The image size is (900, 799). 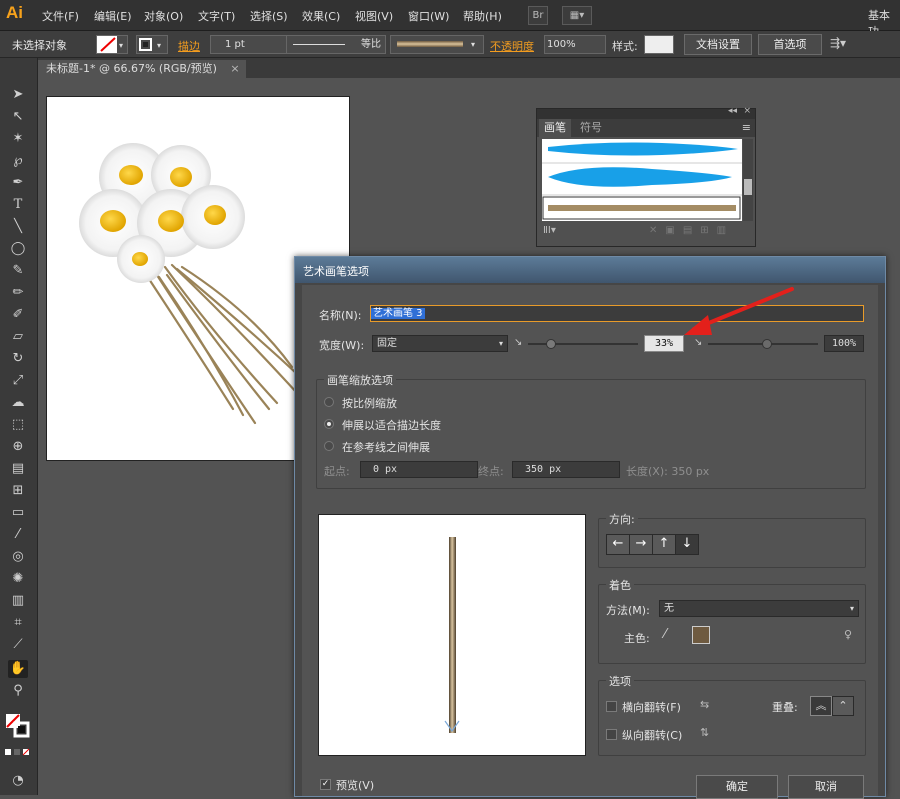 I want to click on variable-width-profile: 等比, so click(x=336, y=44).